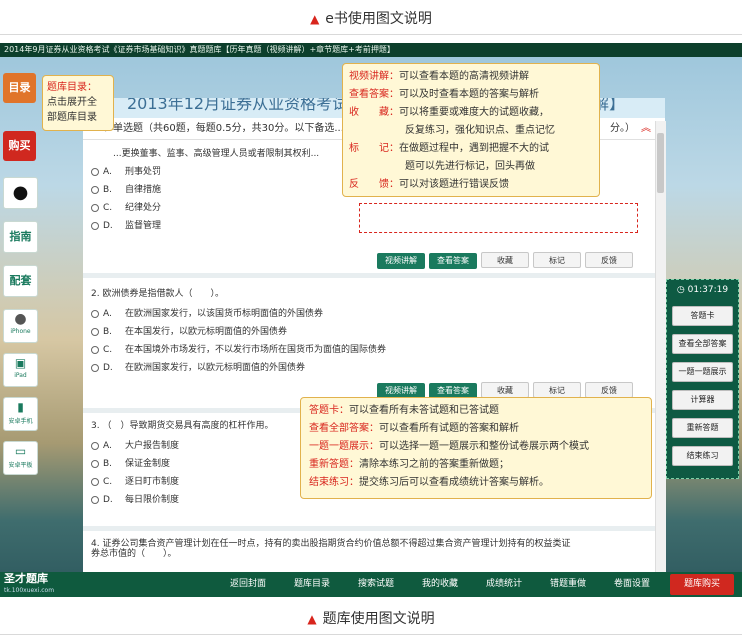 The height and width of the screenshot is (644, 742). What do you see at coordinates (20, 363) in the screenshot?
I see `tablet-icon: ▣` at bounding box center [20, 363].